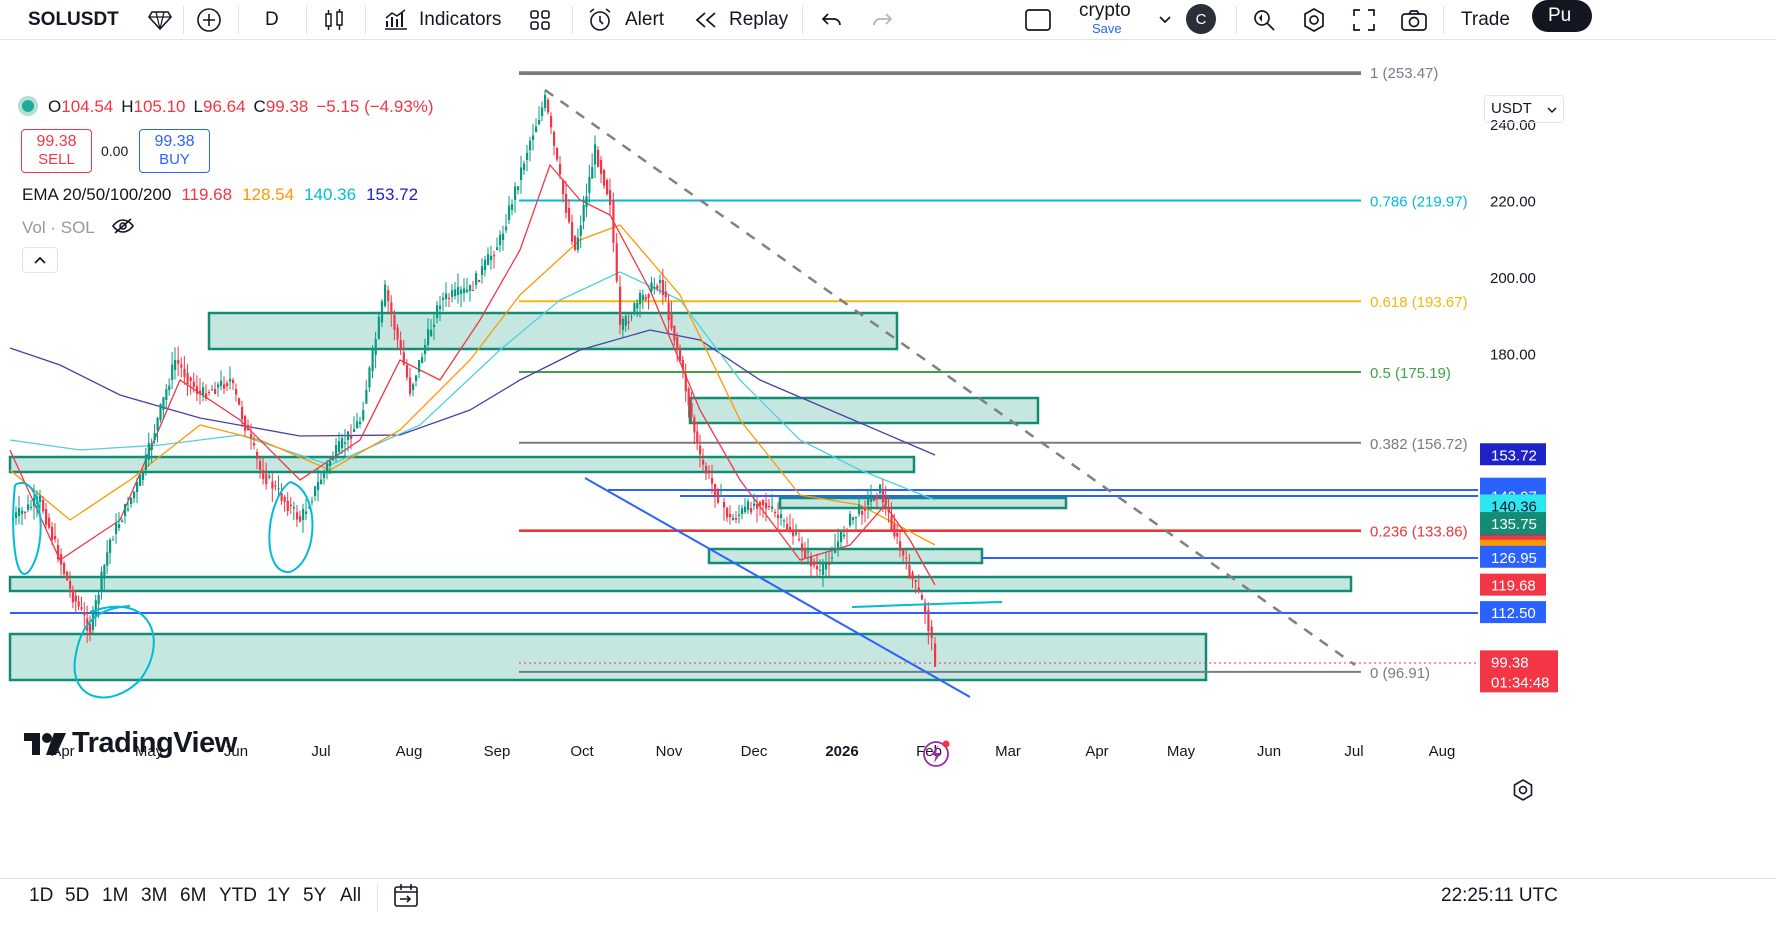 The width and height of the screenshot is (1776, 927). Describe the element at coordinates (1562, 16) in the screenshot. I see `publish-button: Pu` at that location.